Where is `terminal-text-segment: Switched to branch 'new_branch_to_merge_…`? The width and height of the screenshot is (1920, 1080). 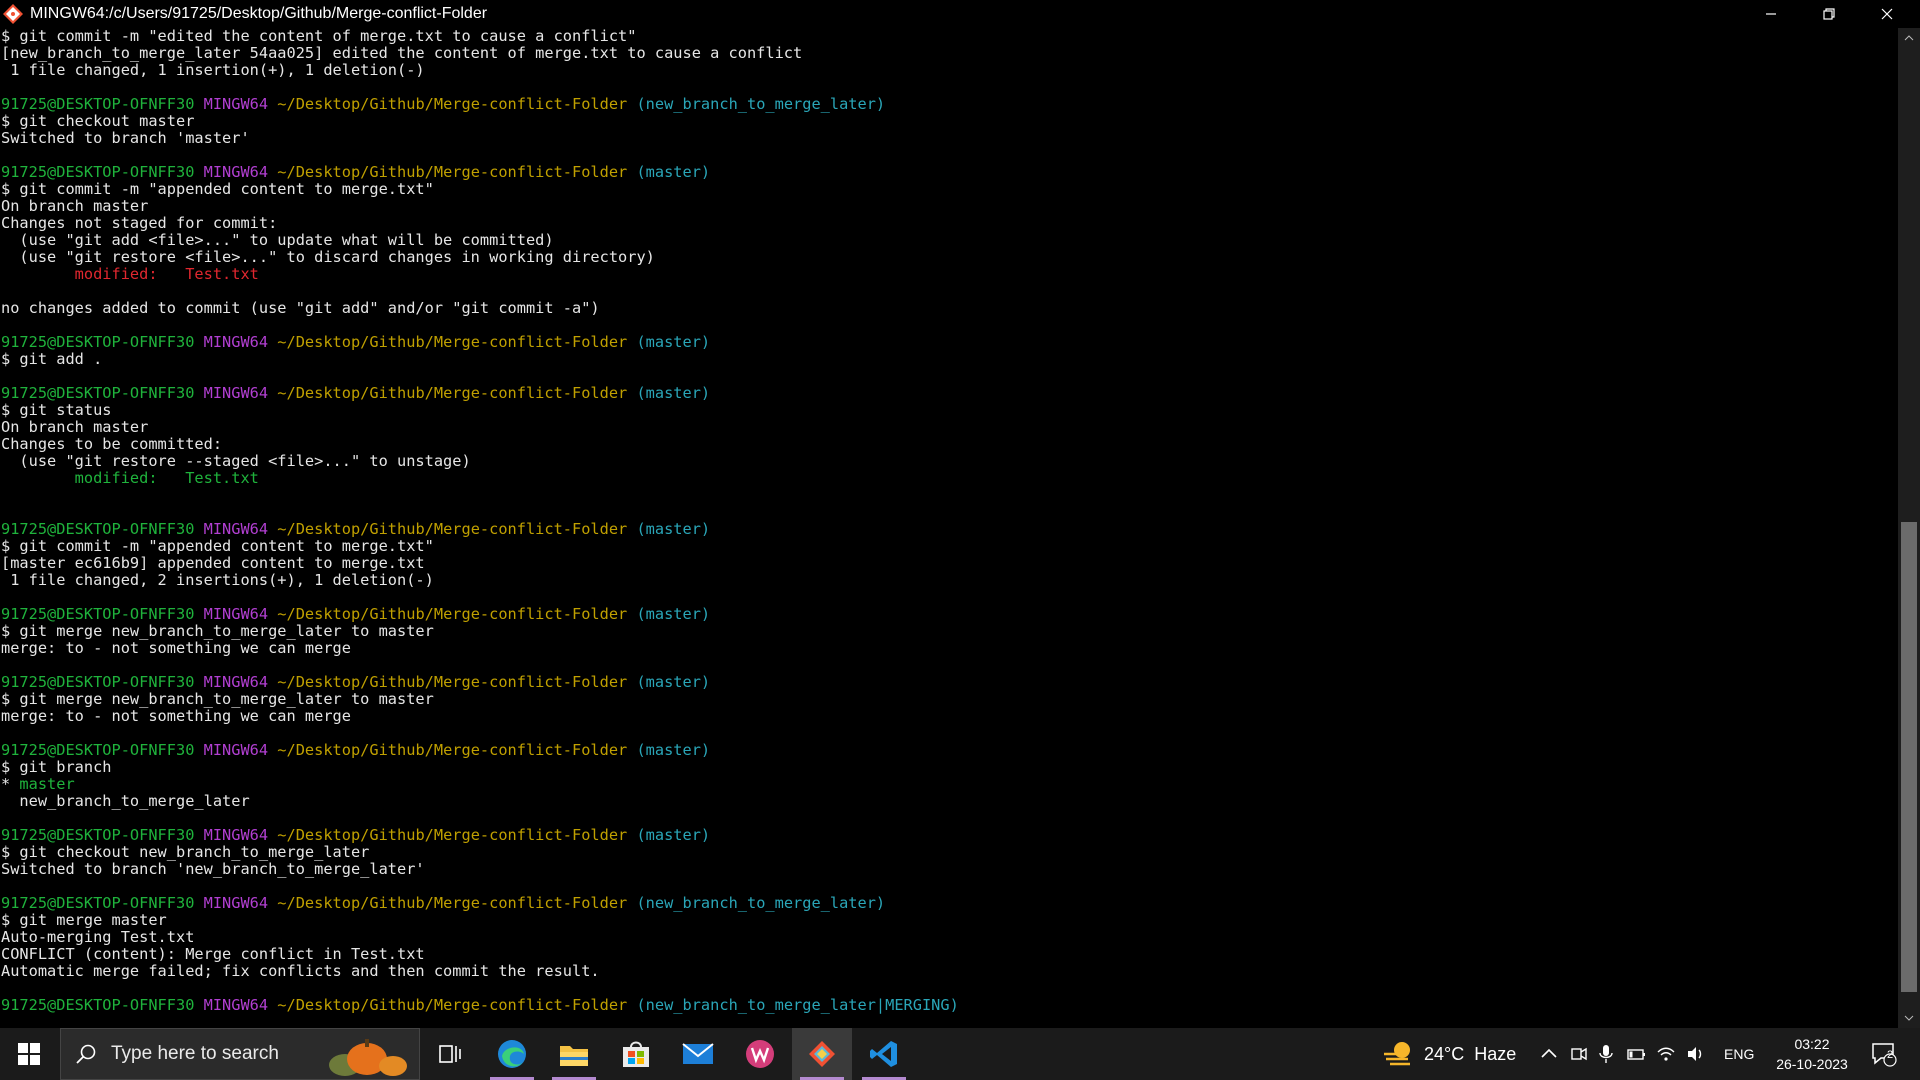
terminal-text-segment: Switched to branch 'new_branch_to_merge_… is located at coordinates (213, 869).